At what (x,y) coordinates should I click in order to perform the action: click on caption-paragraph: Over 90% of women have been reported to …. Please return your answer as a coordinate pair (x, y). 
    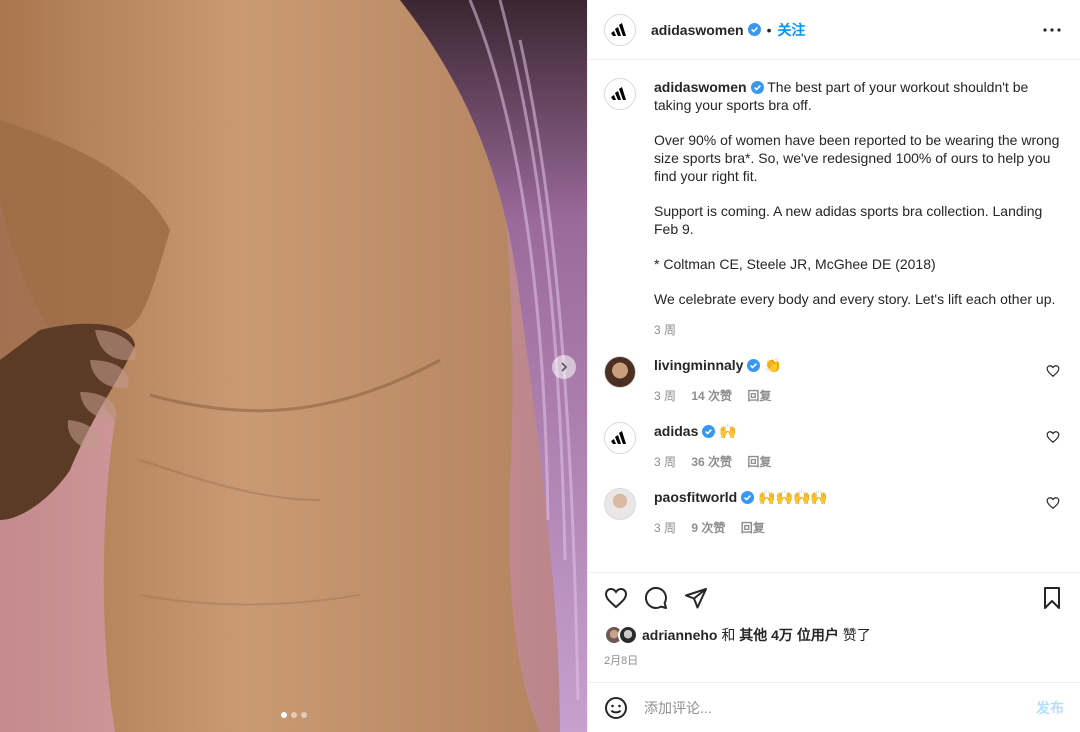
    Looking at the image, I should click on (857, 158).